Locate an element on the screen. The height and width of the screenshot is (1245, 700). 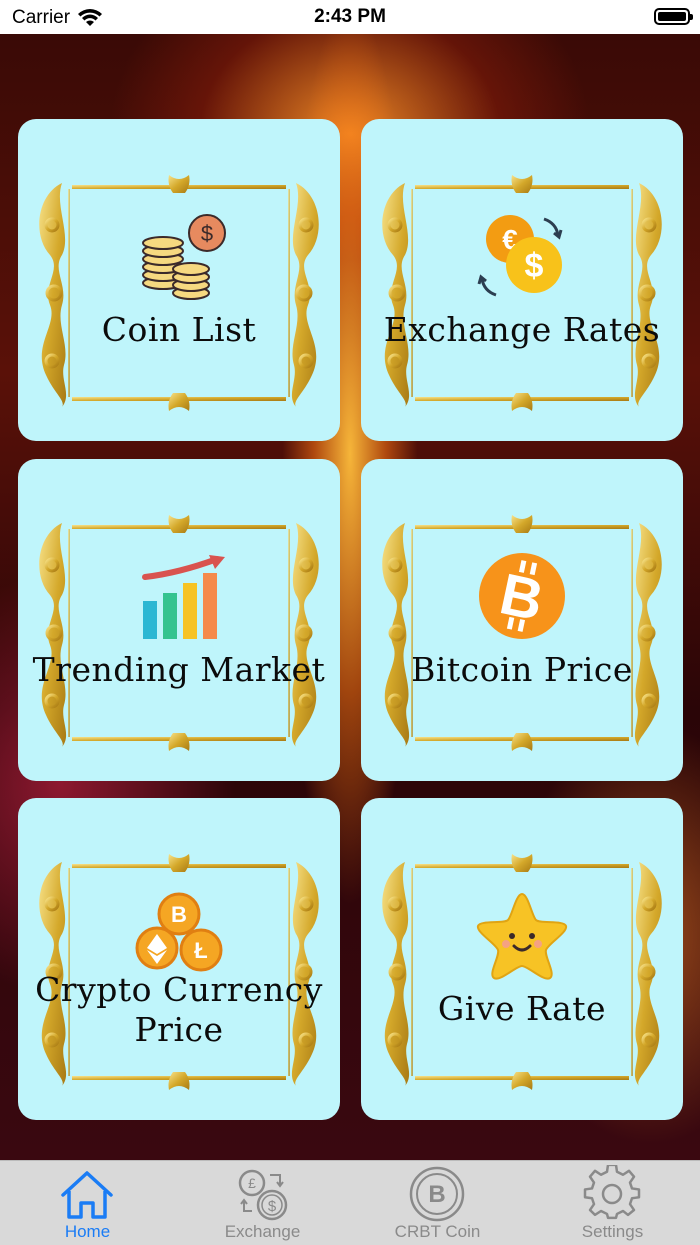
tab-crbt-coin: B CRBT Coin is located at coordinates (437, 1203).